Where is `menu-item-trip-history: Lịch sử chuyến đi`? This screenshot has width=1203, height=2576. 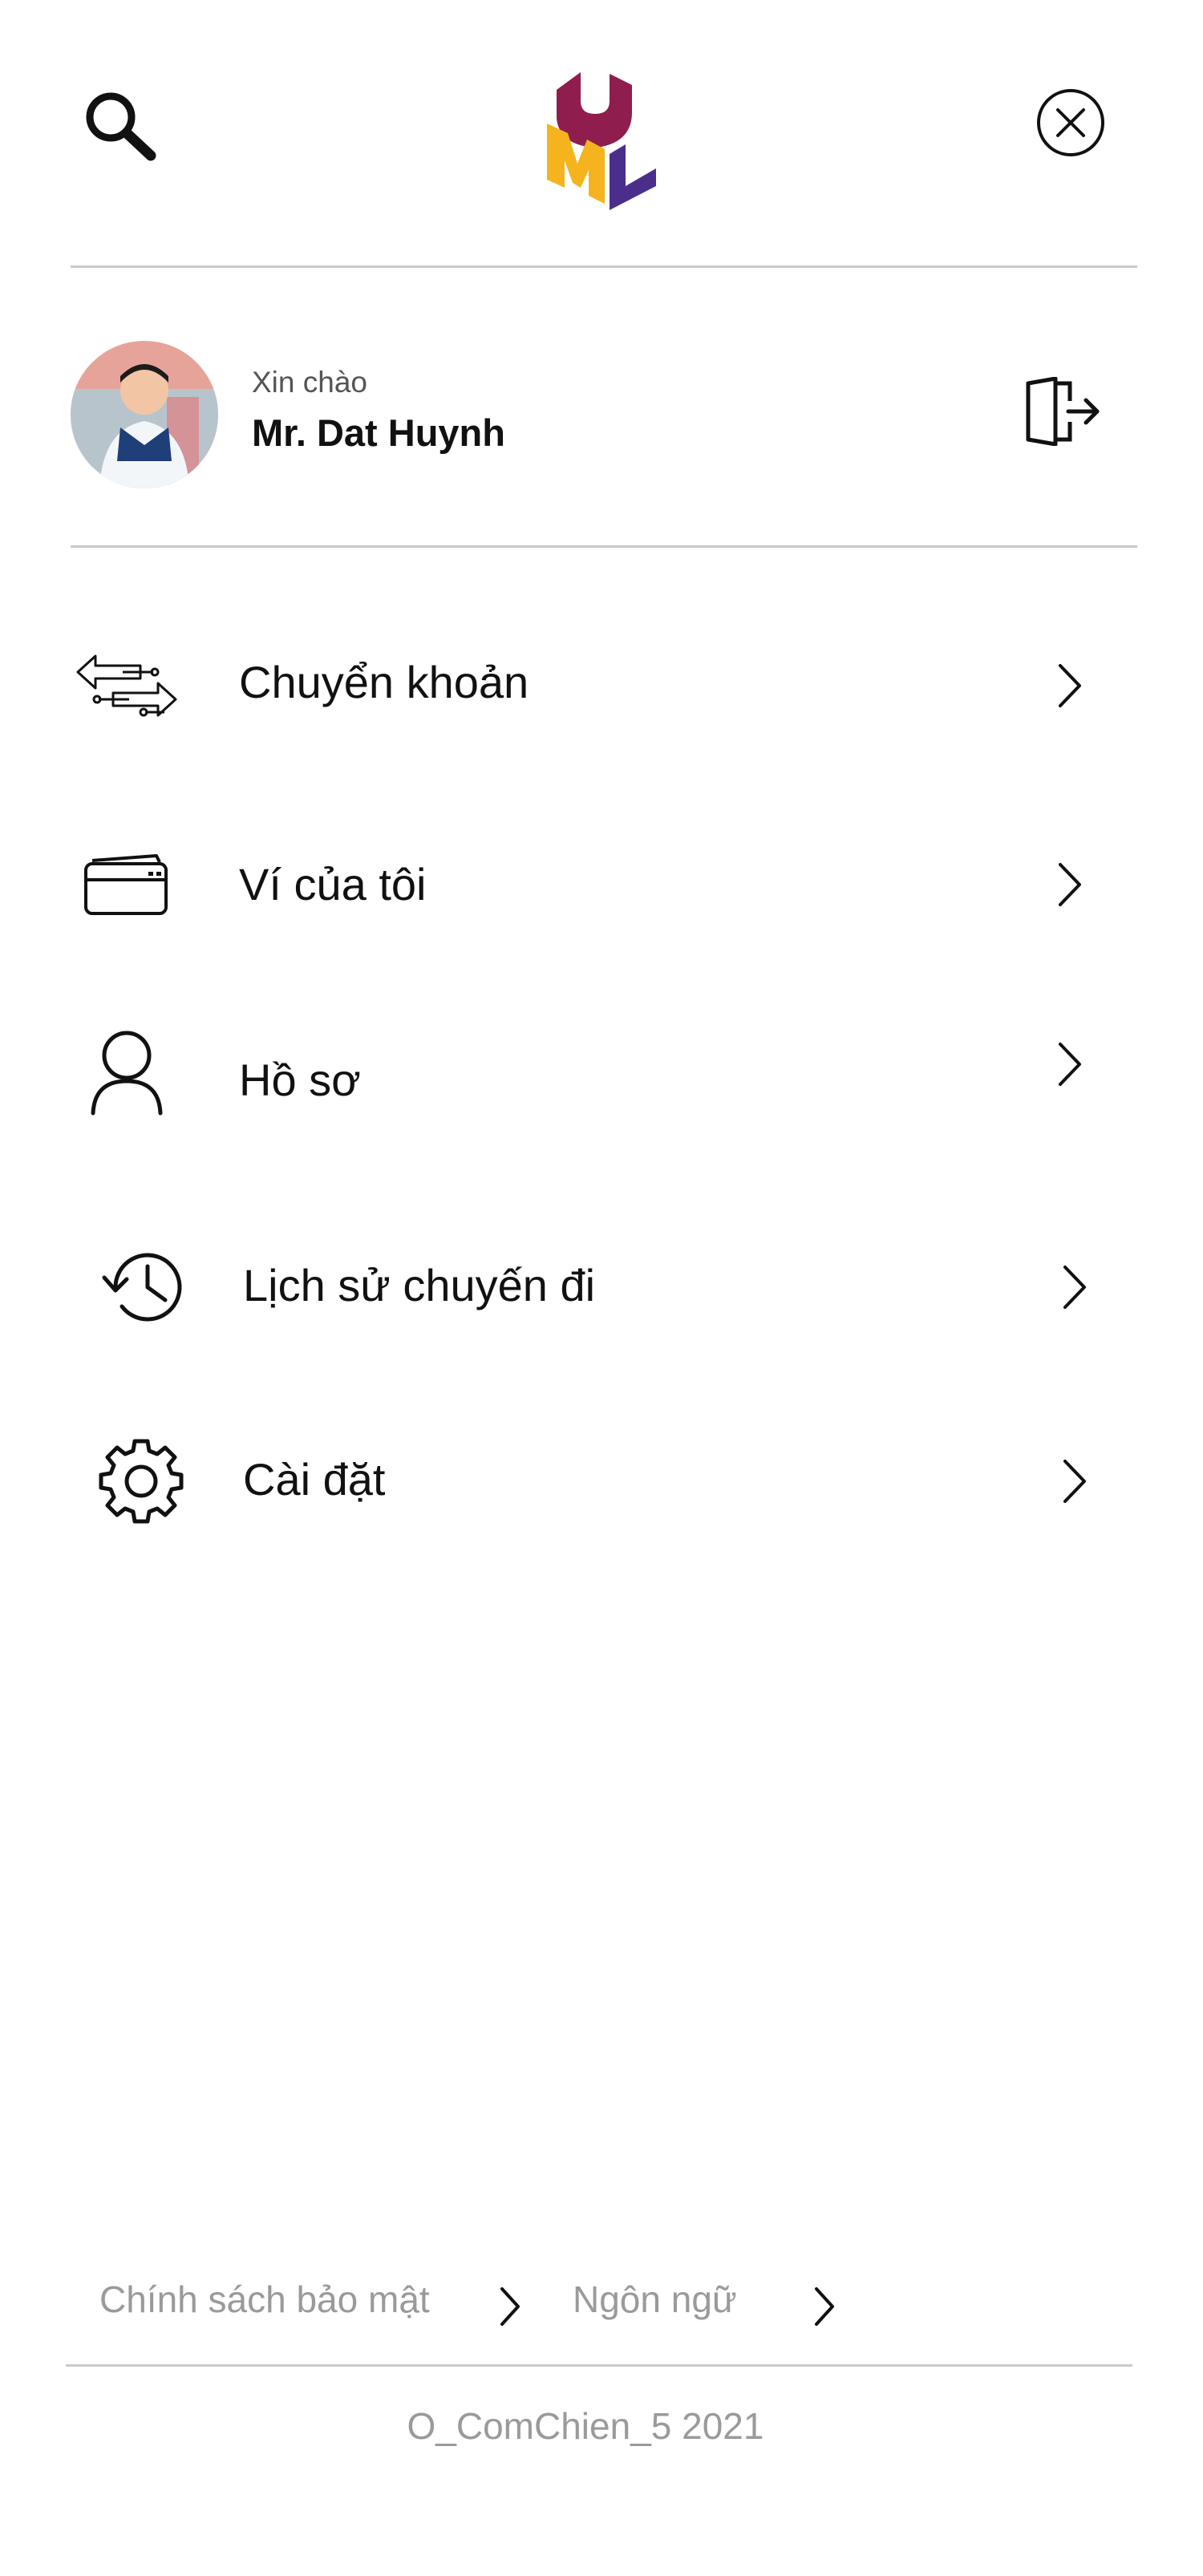
menu-item-trip-history: Lịch sử chuyến đi is located at coordinates (592, 1287).